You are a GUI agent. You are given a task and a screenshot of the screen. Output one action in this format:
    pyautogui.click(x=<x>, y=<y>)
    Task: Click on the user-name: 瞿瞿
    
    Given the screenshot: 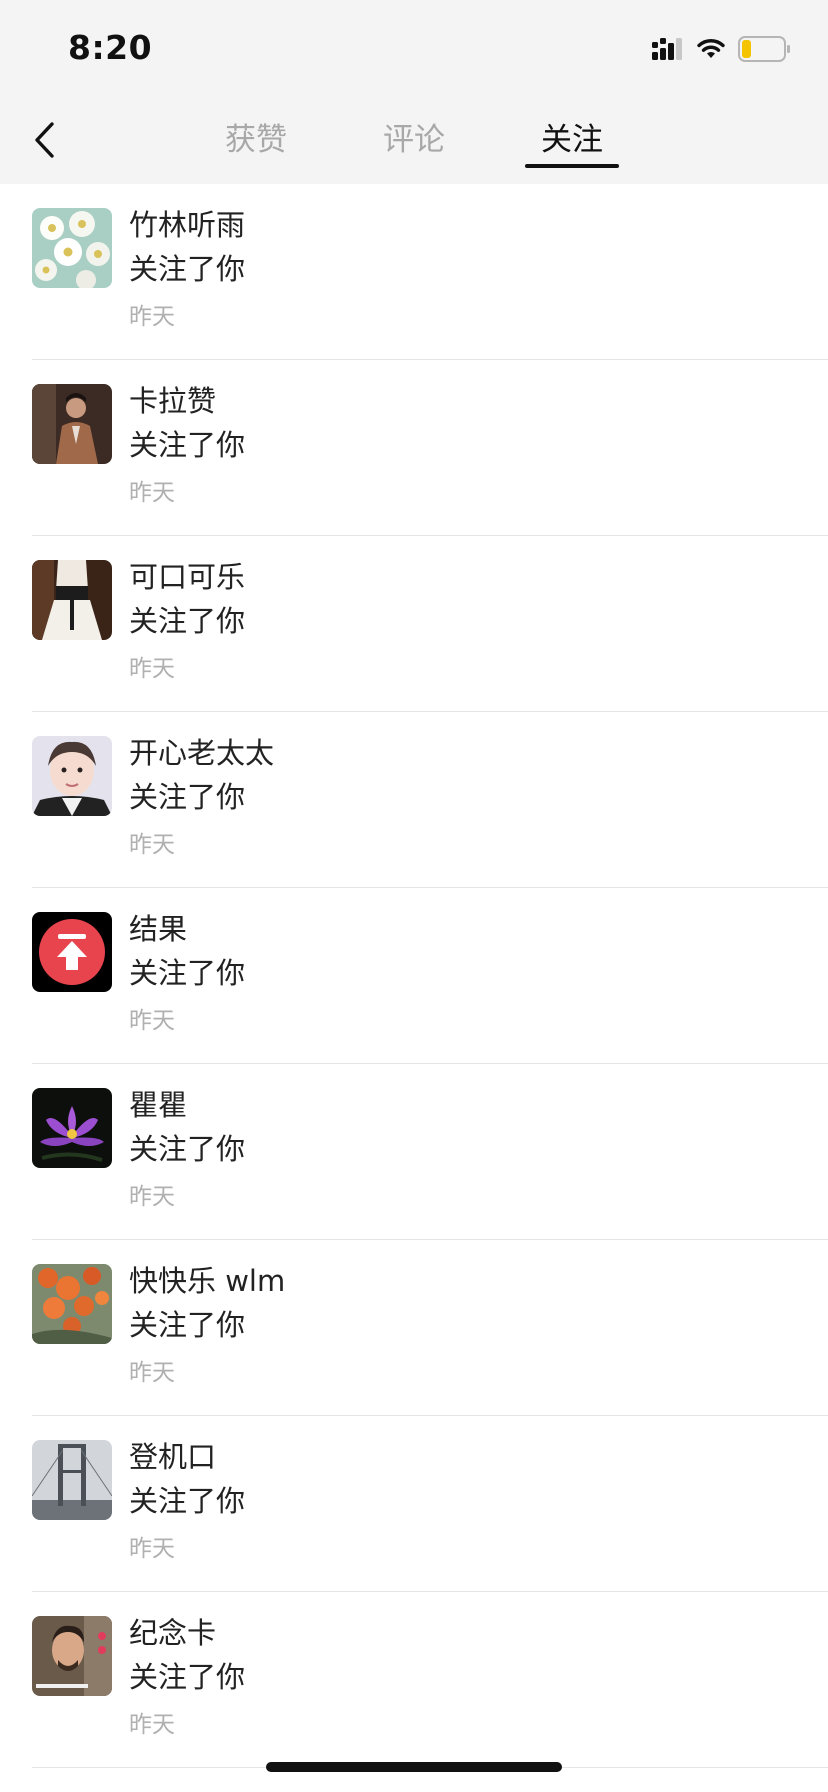 What is the action you would take?
    pyautogui.click(x=158, y=1105)
    